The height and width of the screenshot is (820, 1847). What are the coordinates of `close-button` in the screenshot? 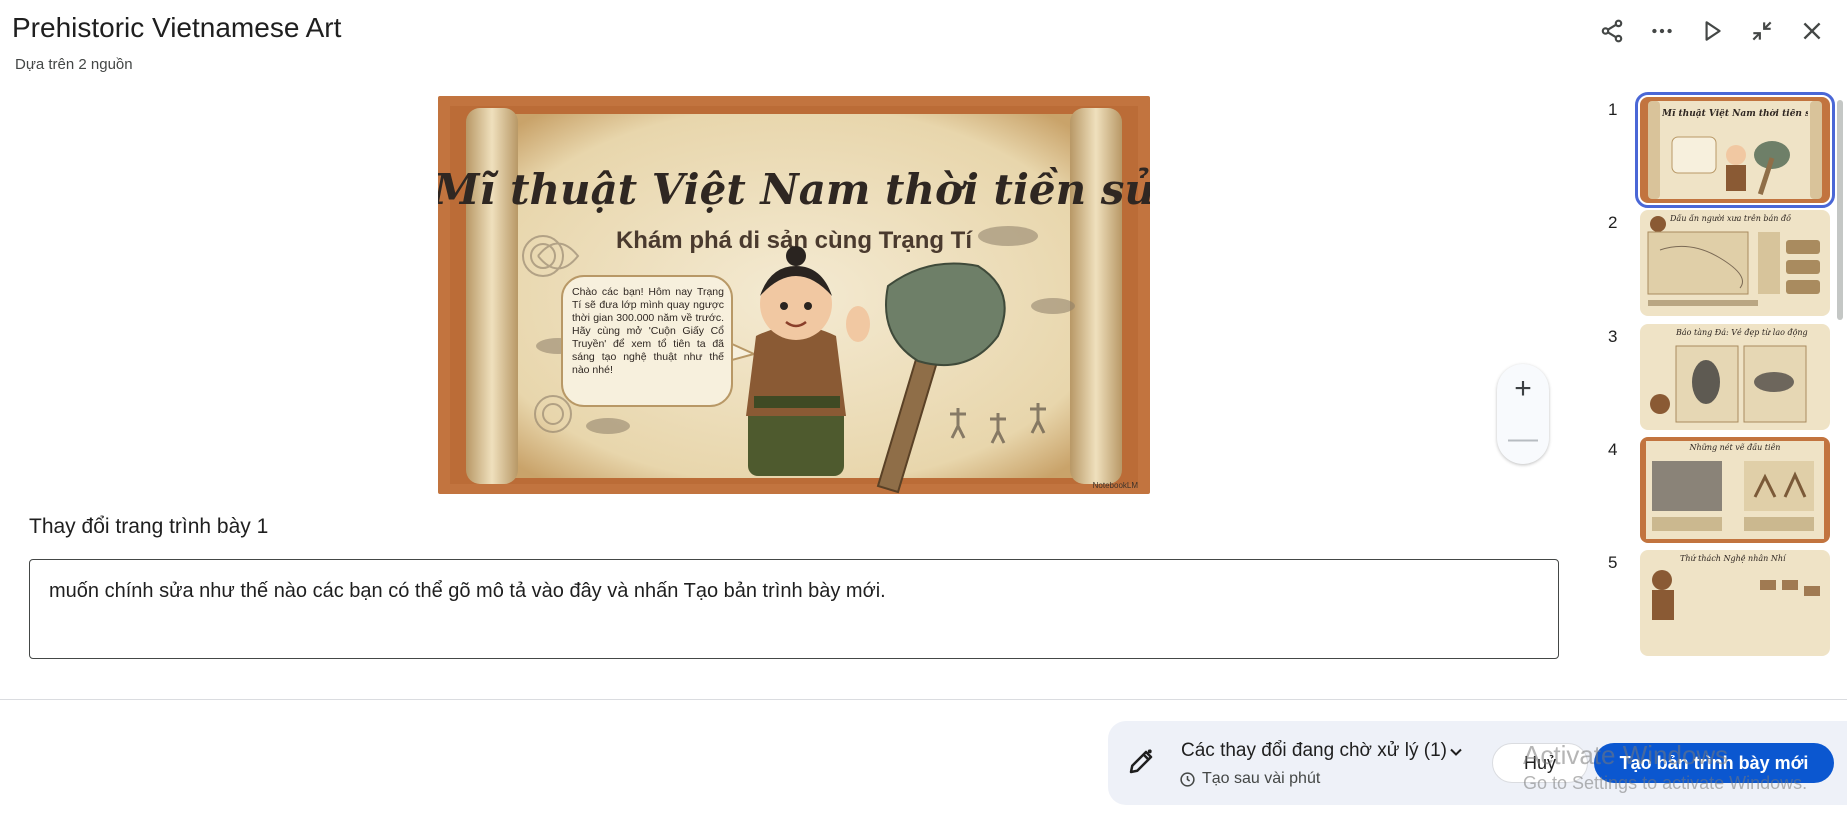 It's located at (1812, 31).